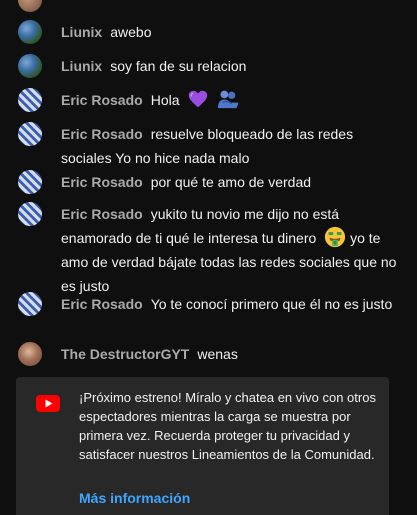 This screenshot has width=417, height=515. Describe the element at coordinates (178, 66) in the screenshot. I see `message-text: soy fan de su relacion` at that location.